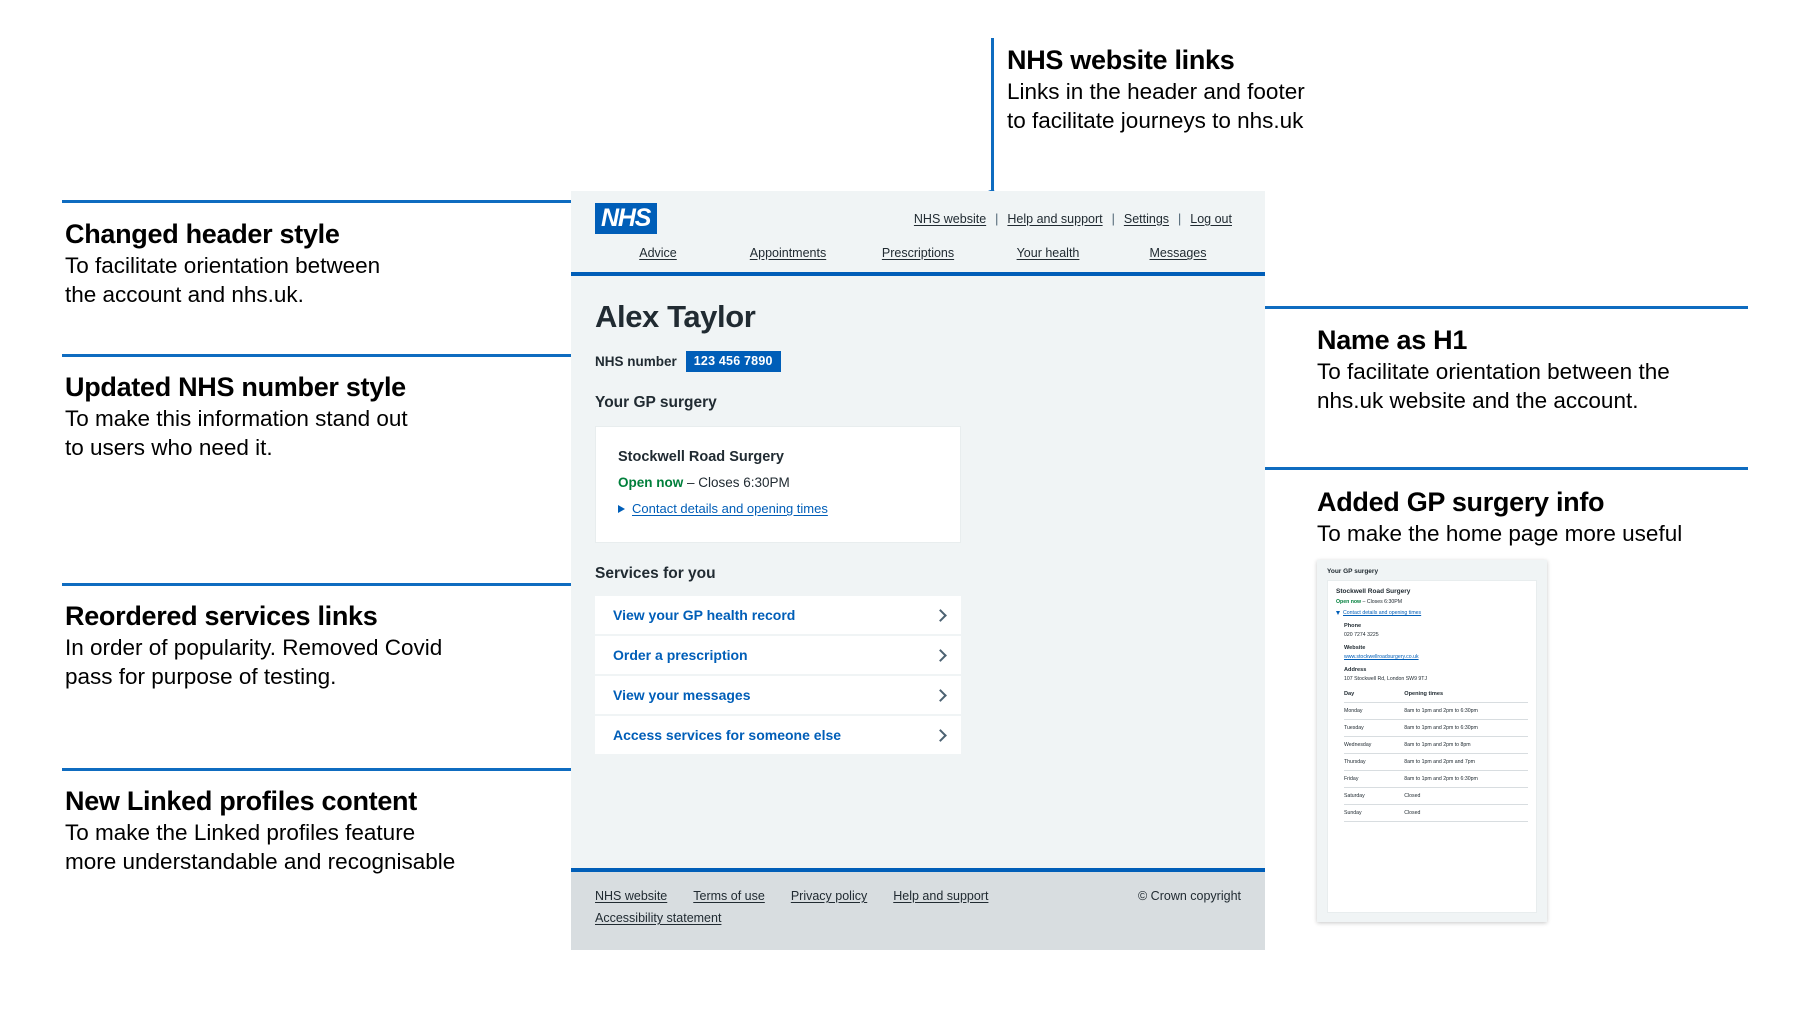 Image resolution: width=1800 pixels, height=1013 pixels. I want to click on mini-address-value: 107 Stockwell Rd, London SW9 9TJ, so click(1386, 679).